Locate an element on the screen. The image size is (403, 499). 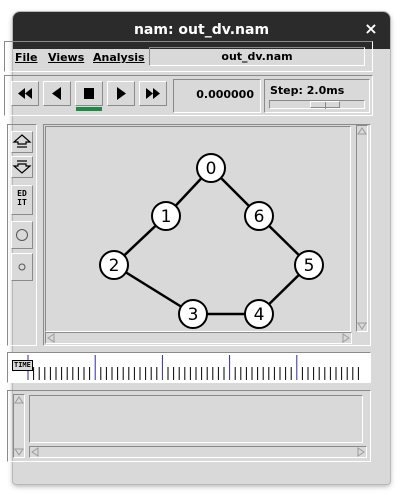
edit-icon: ED IT is located at coordinates (22, 196).